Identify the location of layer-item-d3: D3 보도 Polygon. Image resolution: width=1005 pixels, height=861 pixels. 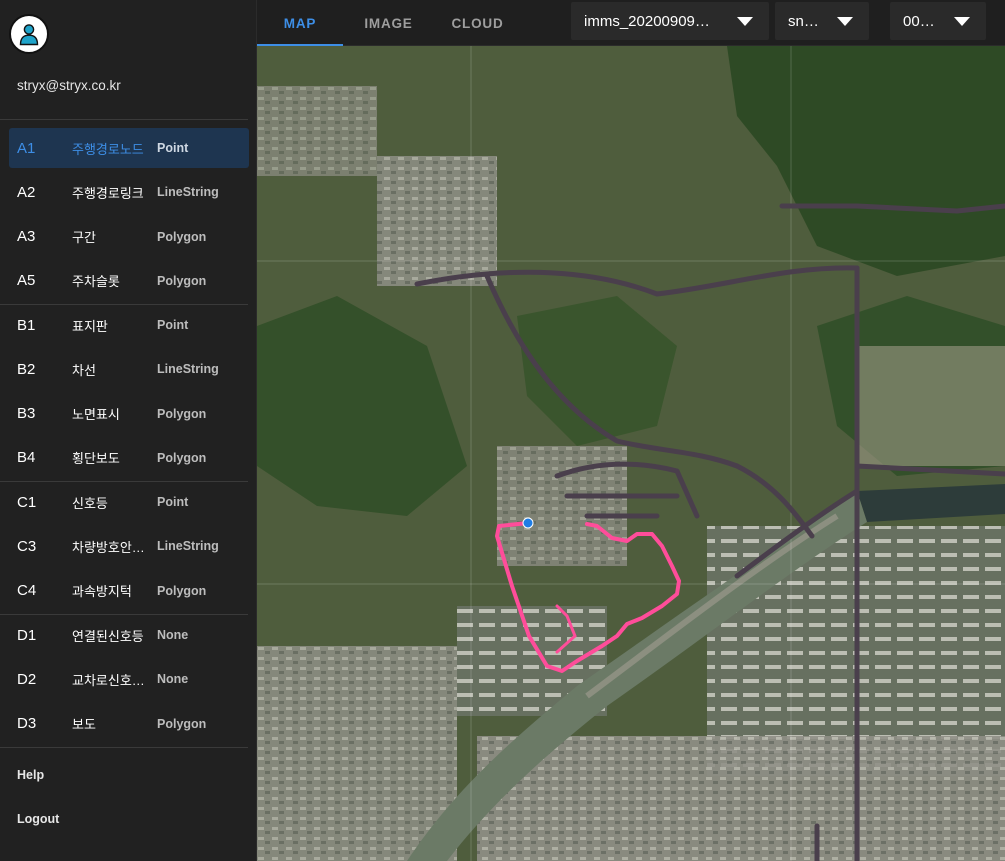
(129, 724).